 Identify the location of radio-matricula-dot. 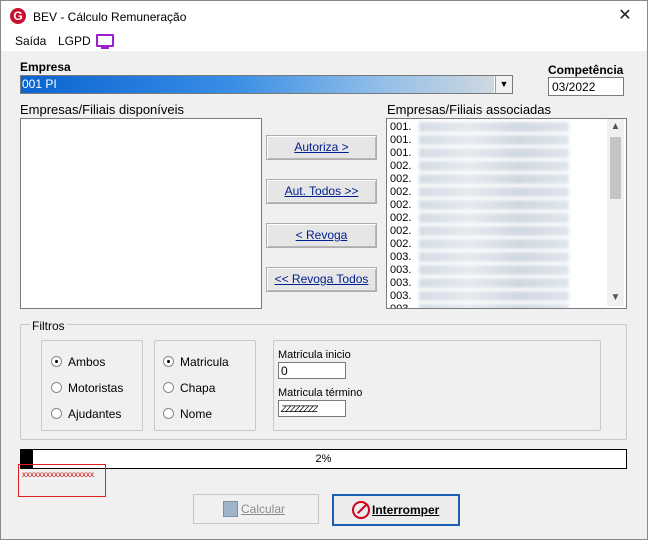
(168, 361).